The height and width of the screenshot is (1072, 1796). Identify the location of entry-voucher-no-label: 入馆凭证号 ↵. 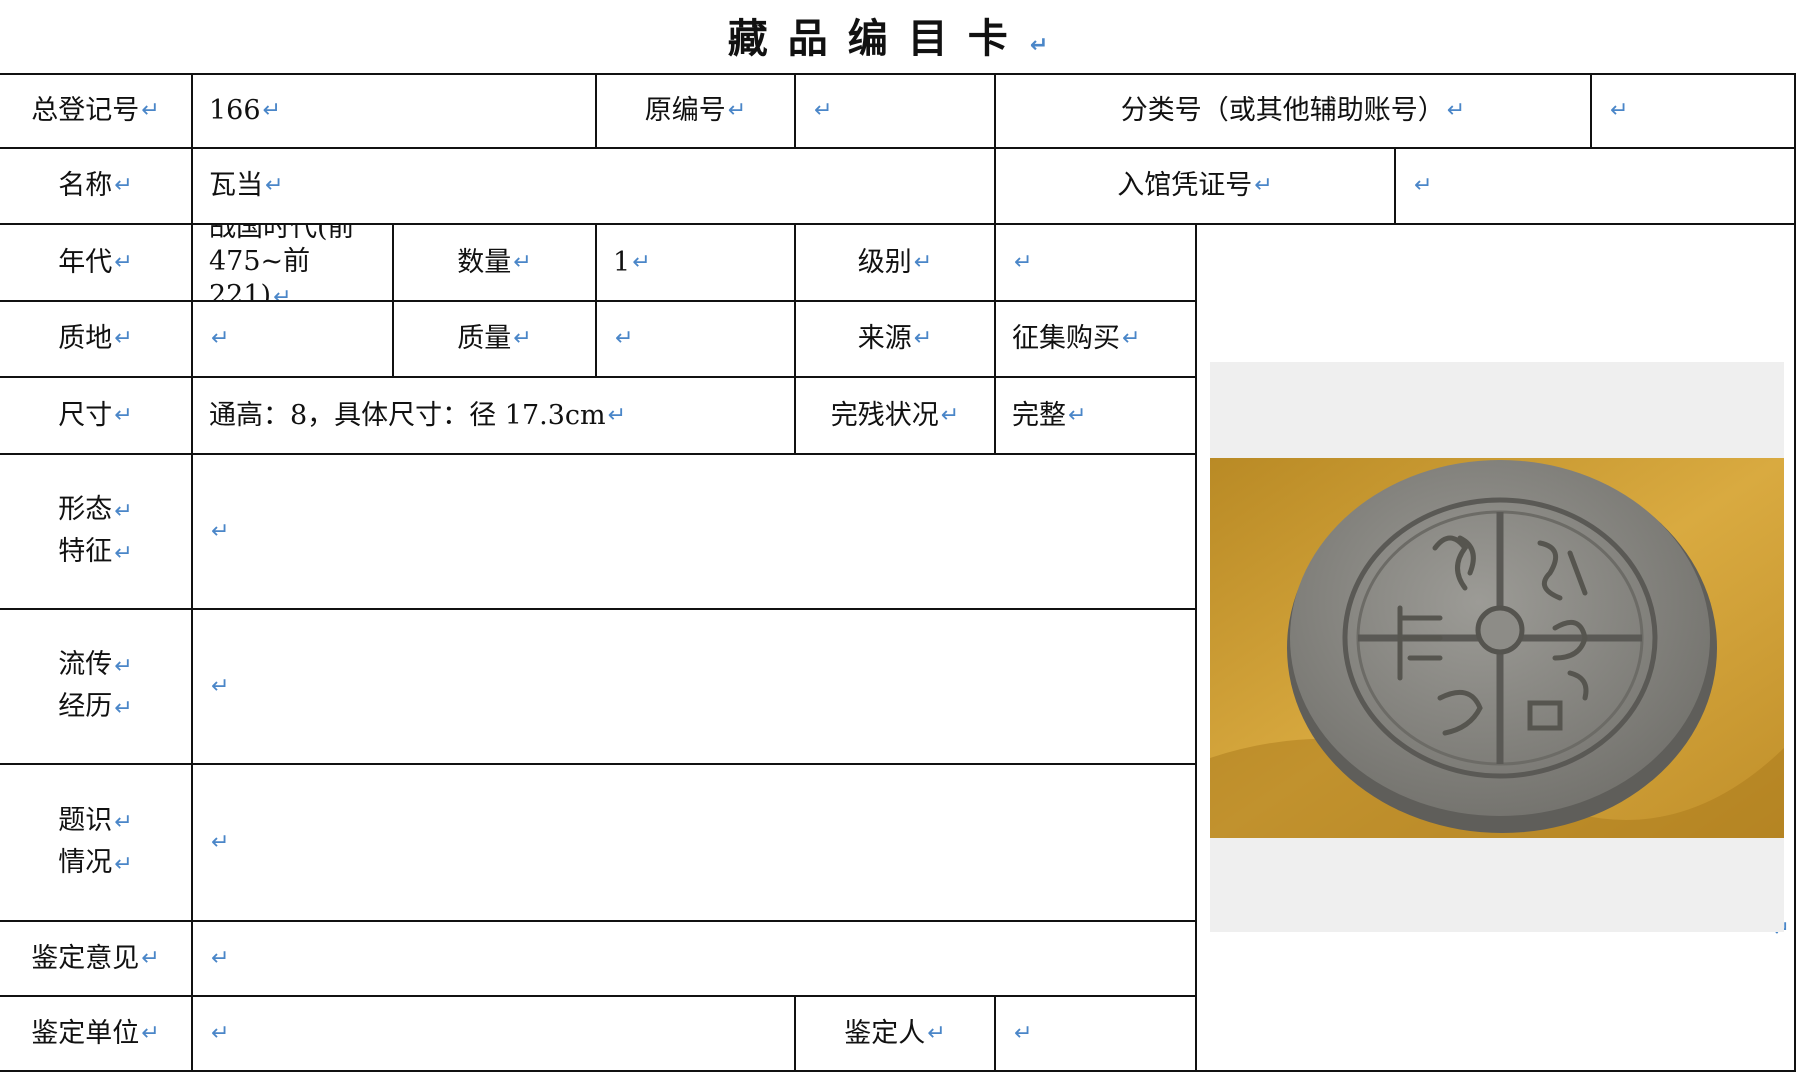
(1196, 187).